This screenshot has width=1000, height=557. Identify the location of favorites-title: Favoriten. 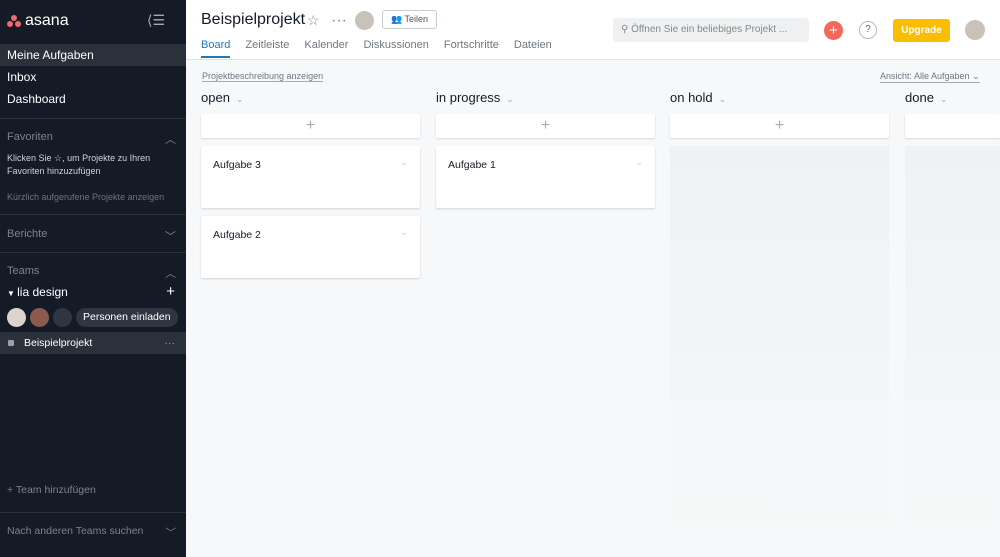
(30, 137).